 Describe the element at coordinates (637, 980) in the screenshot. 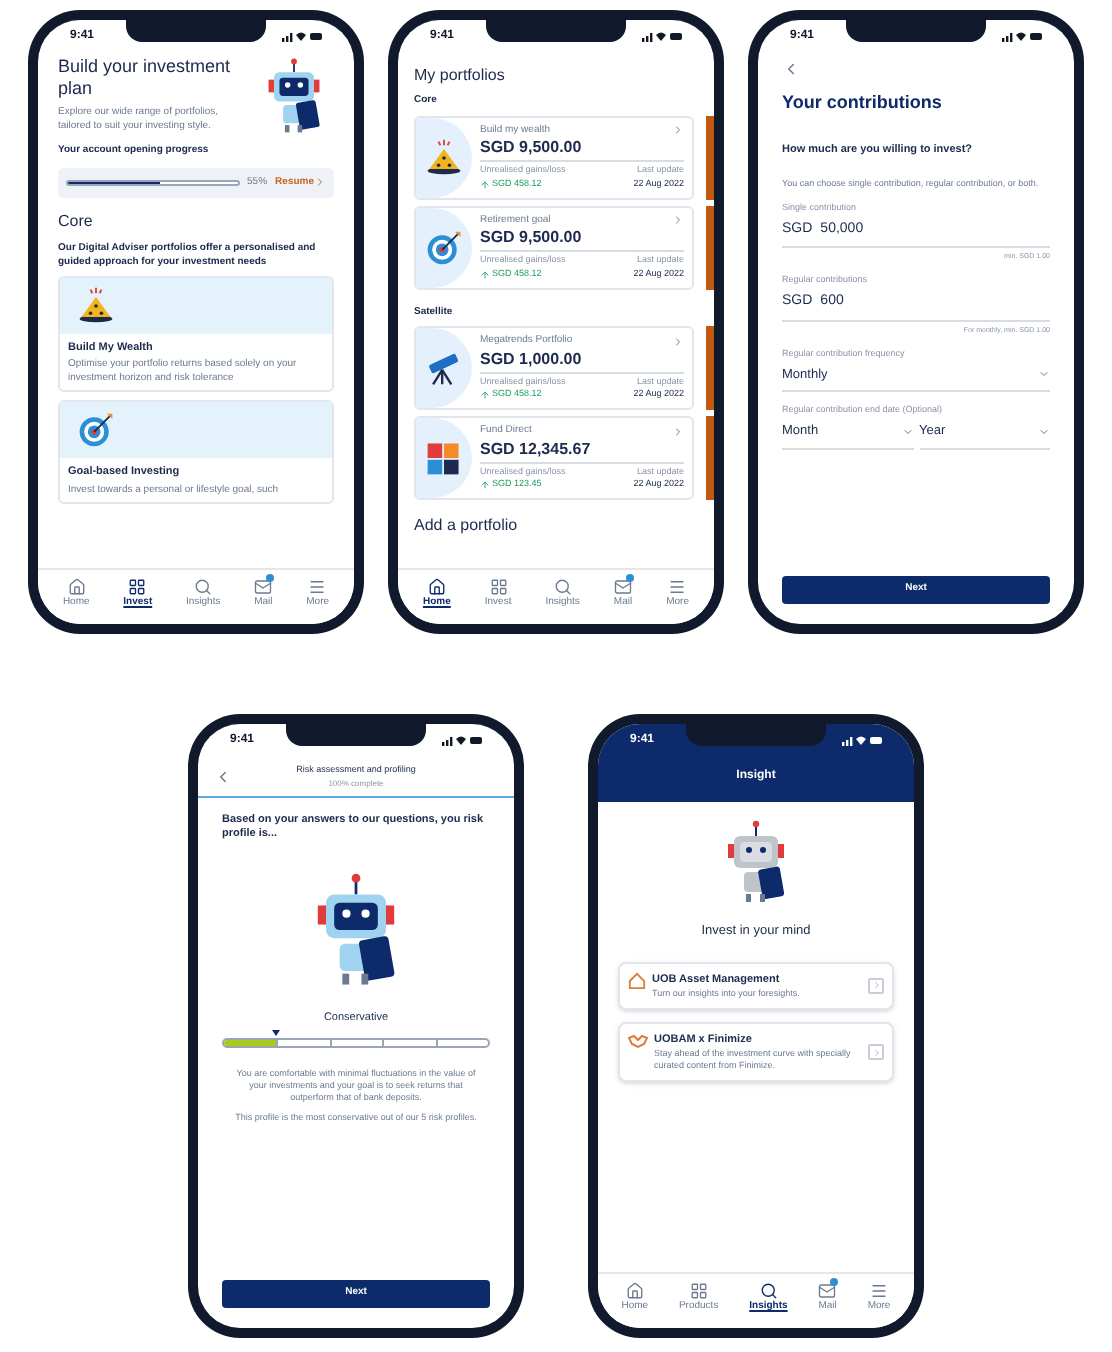

I see `house-icon` at that location.